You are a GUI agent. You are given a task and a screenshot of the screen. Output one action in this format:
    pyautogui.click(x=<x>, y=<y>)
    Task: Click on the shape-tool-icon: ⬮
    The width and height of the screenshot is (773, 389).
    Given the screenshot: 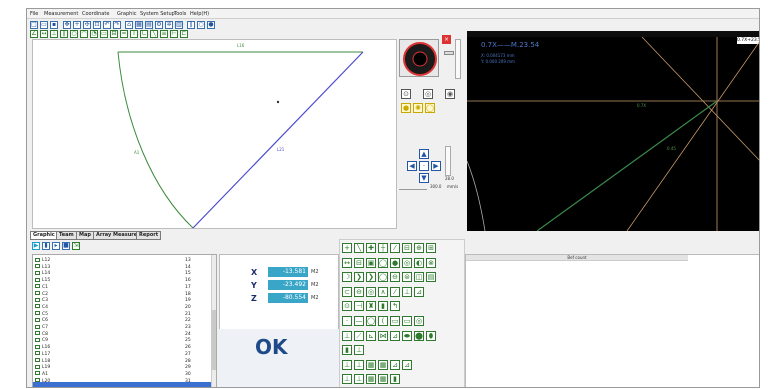 What is the action you would take?
    pyautogui.click(x=431, y=335)
    